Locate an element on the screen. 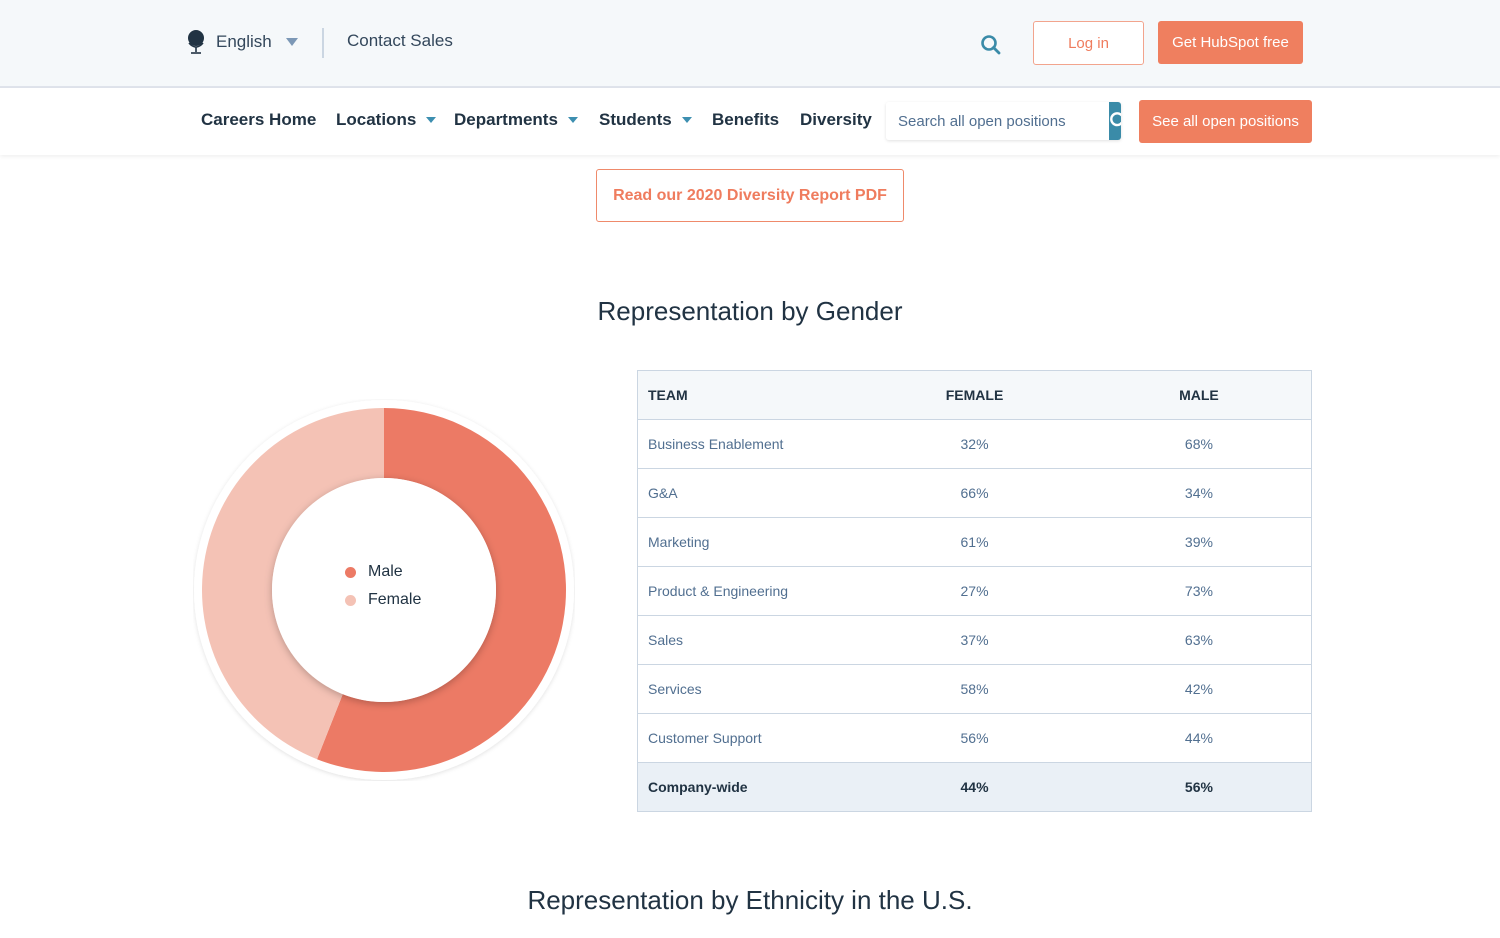 This screenshot has height=938, width=1500. table-row: Services 58% 42% is located at coordinates (974, 689).